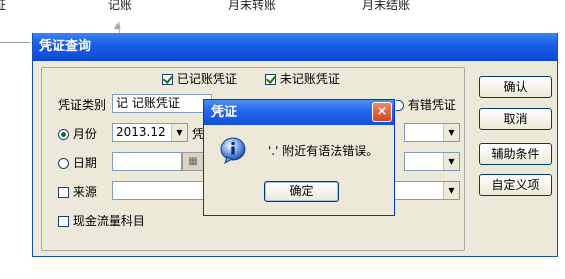 This screenshot has height=279, width=565. I want to click on error-voucher-label: 有错凭证, so click(431, 105).